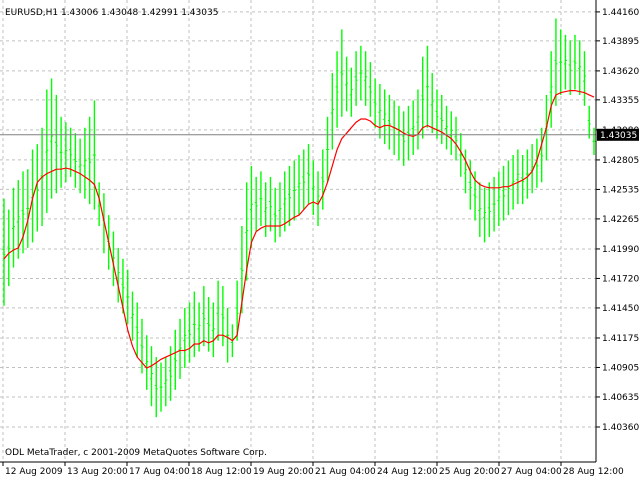 The image size is (640, 480). What do you see at coordinates (620, 279) in the screenshot?
I see `price-tick-label: 1.41720` at bounding box center [620, 279].